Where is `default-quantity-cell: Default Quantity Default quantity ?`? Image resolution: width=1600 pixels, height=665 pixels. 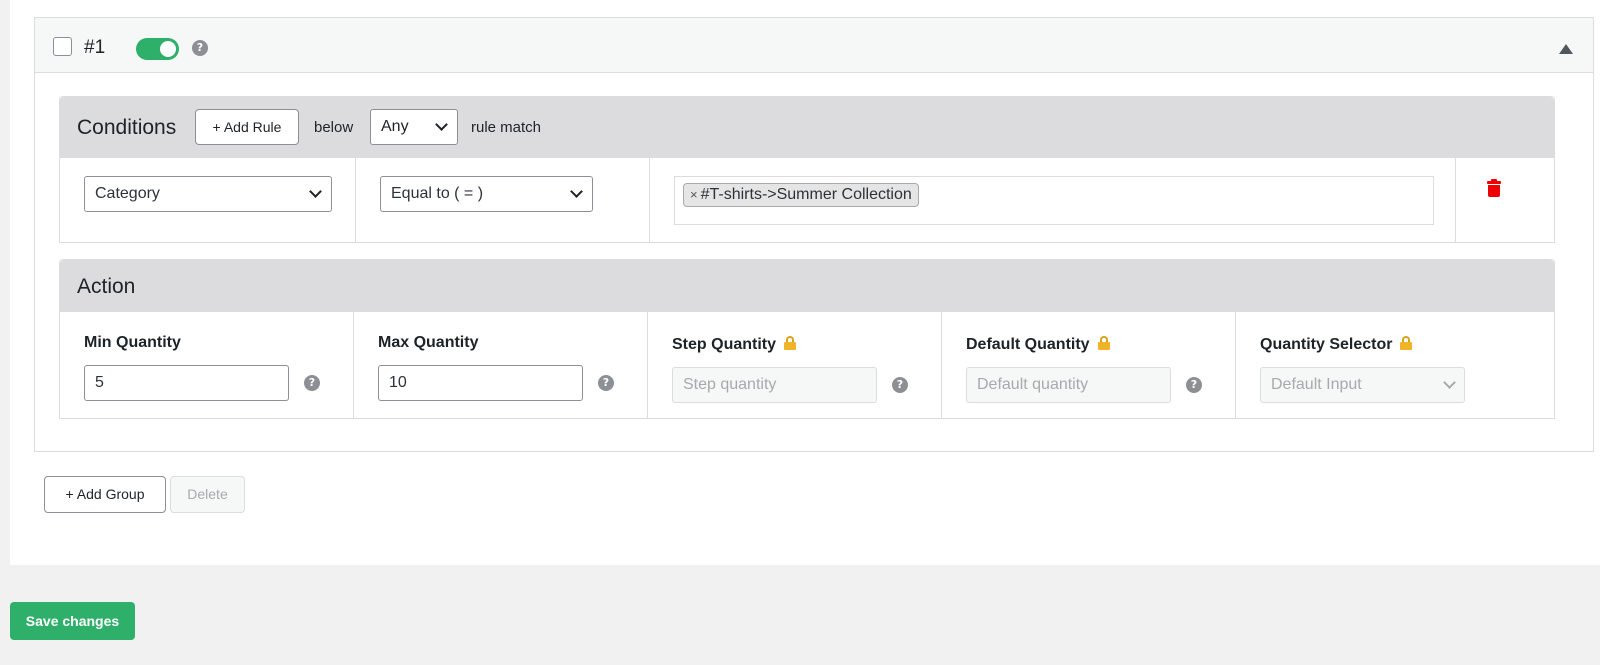
default-quantity-cell: Default Quantity Default quantity ? is located at coordinates (1089, 365).